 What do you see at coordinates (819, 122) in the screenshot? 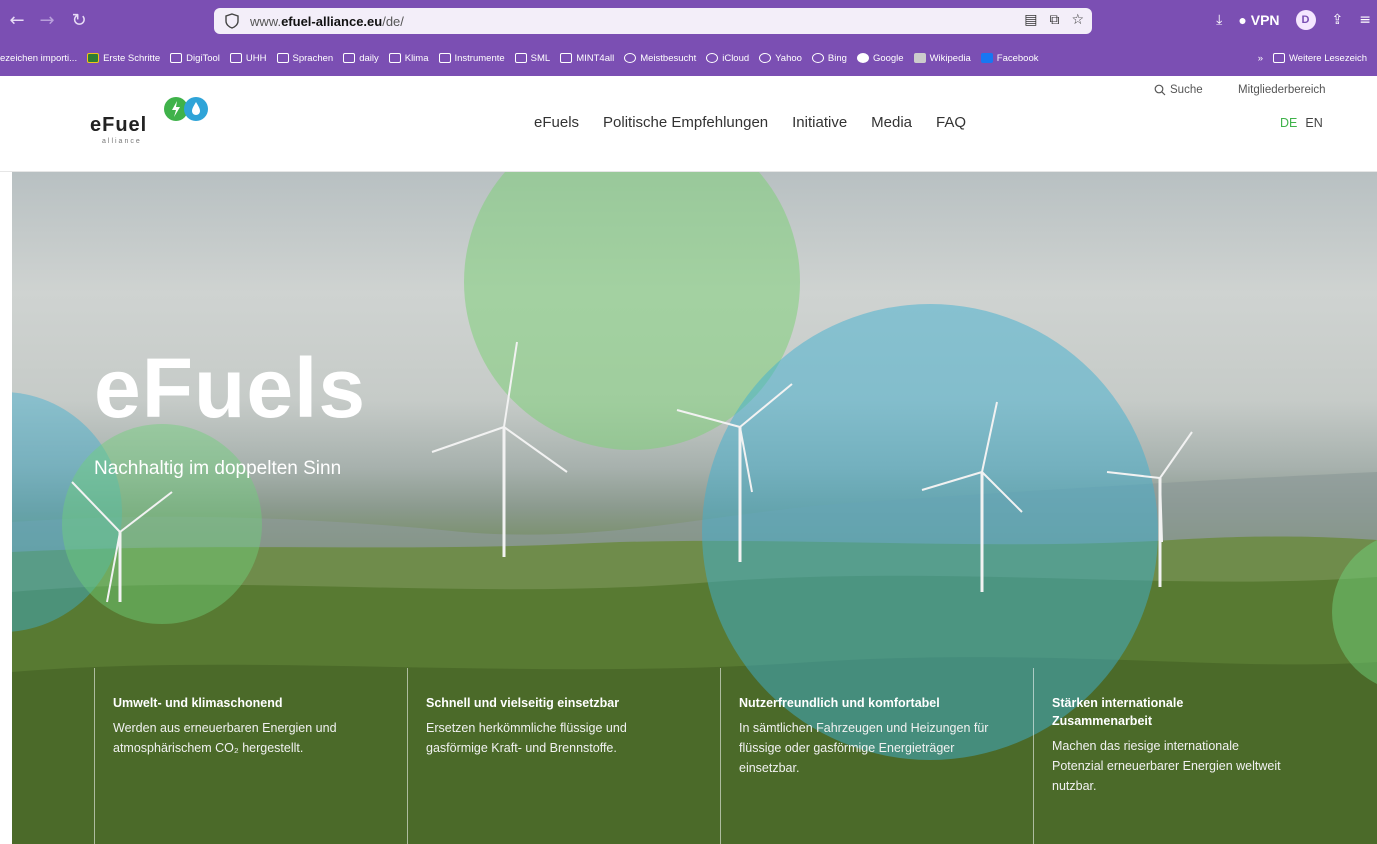
I see `nav-initiative: Initiative` at bounding box center [819, 122].